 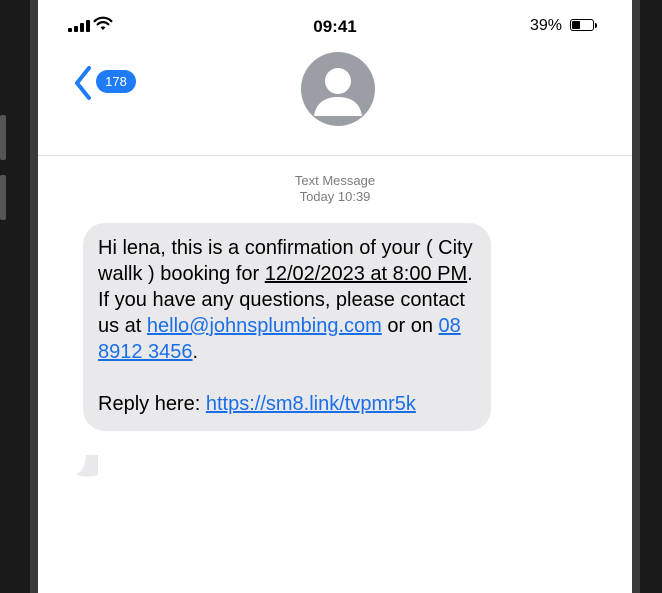 I want to click on msg-text: or on, so click(x=410, y=326).